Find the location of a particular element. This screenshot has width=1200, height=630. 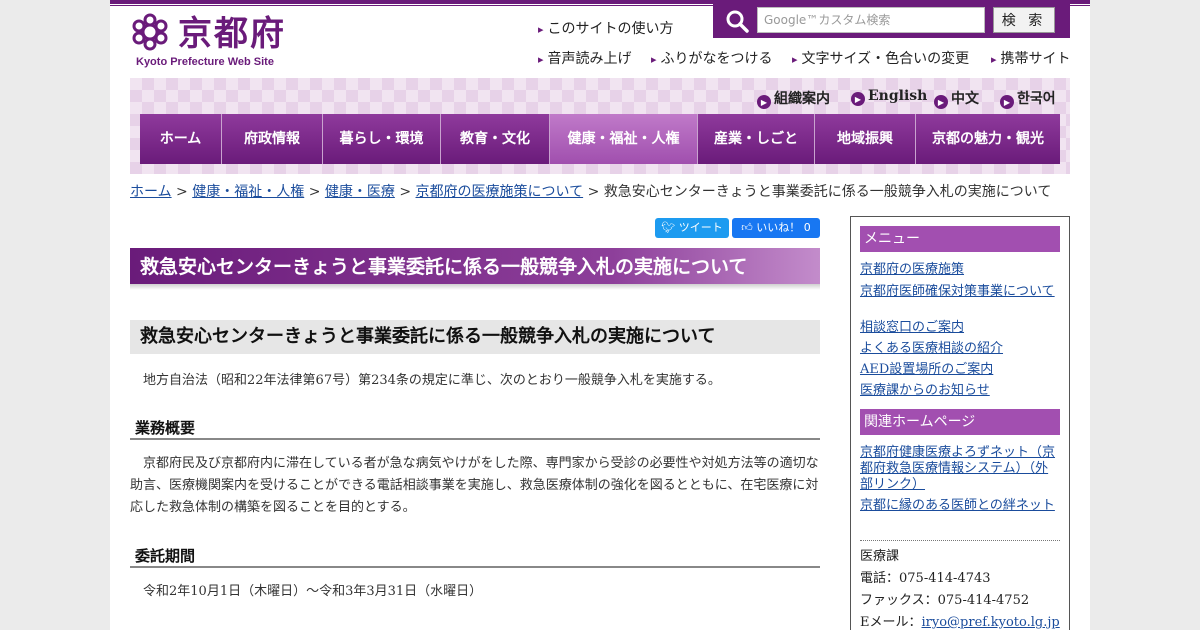

twitter-bird-icon: 🐦︎ is located at coordinates (670, 227).